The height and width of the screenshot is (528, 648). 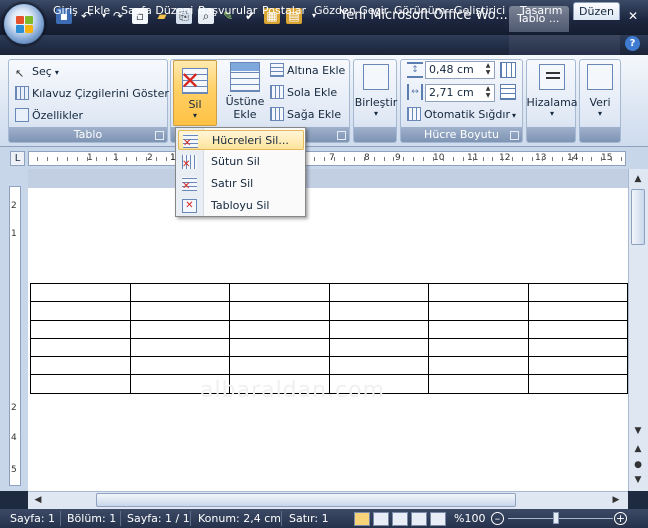 I want to click on status-section: Bölüm: 1, so click(x=91, y=518).